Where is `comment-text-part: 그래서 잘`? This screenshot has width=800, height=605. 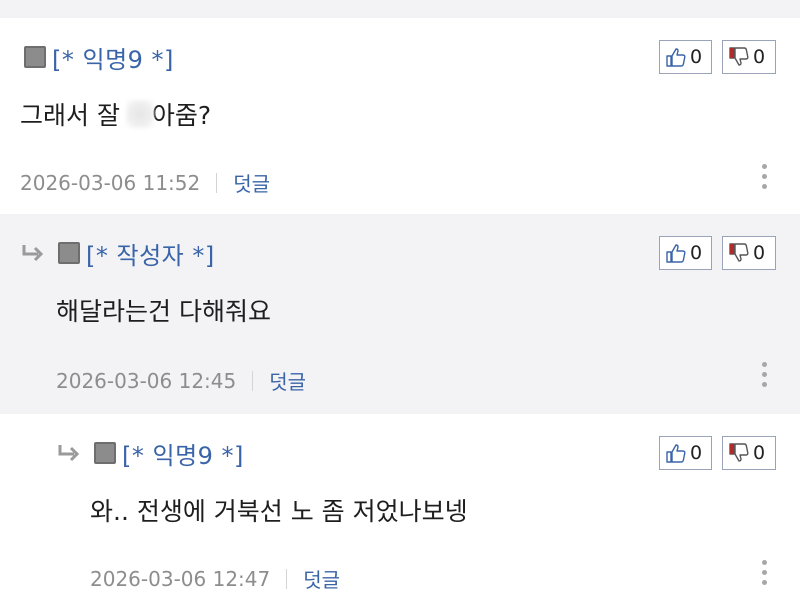
comment-text-part: 그래서 잘 is located at coordinates (74, 115).